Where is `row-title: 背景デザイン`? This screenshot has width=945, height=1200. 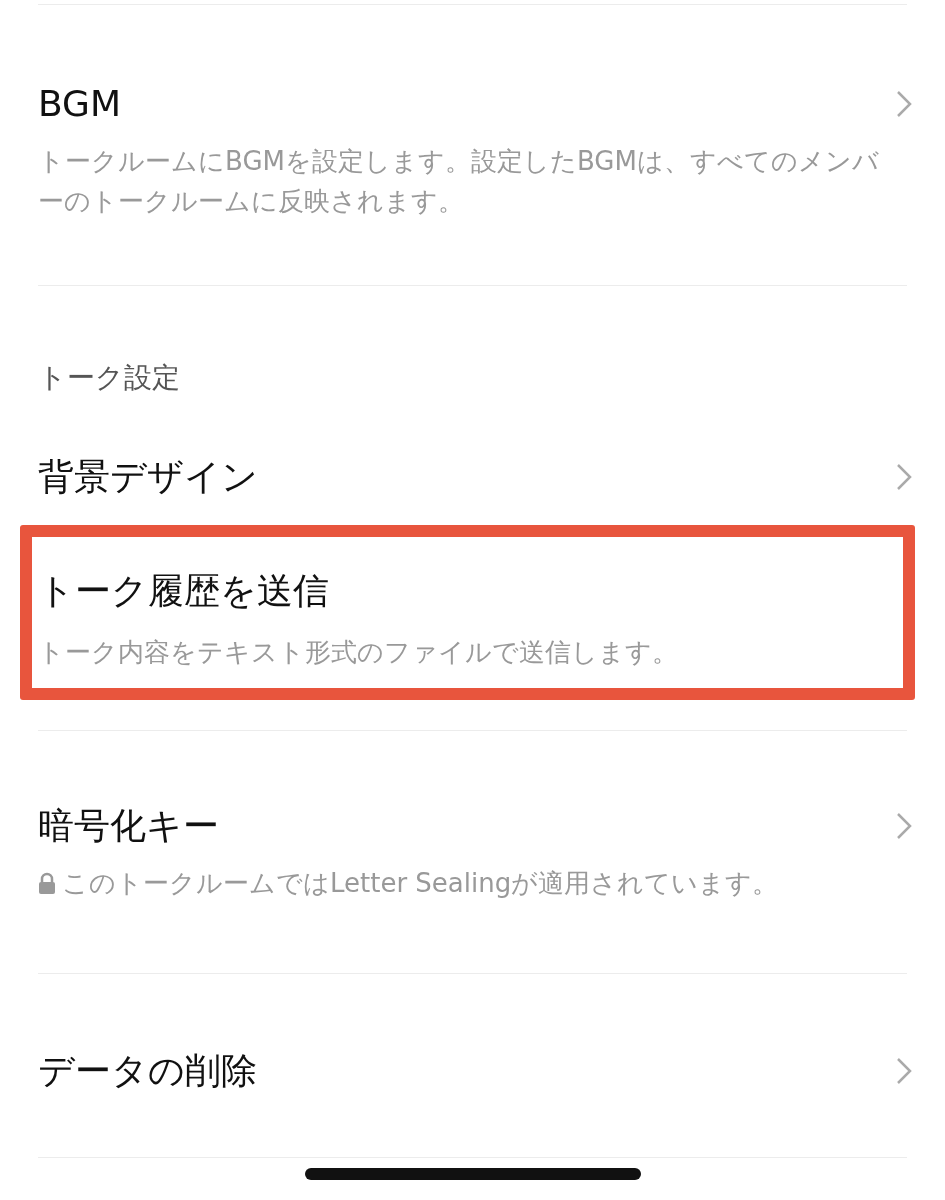
row-title: 背景デザイン is located at coordinates (148, 477).